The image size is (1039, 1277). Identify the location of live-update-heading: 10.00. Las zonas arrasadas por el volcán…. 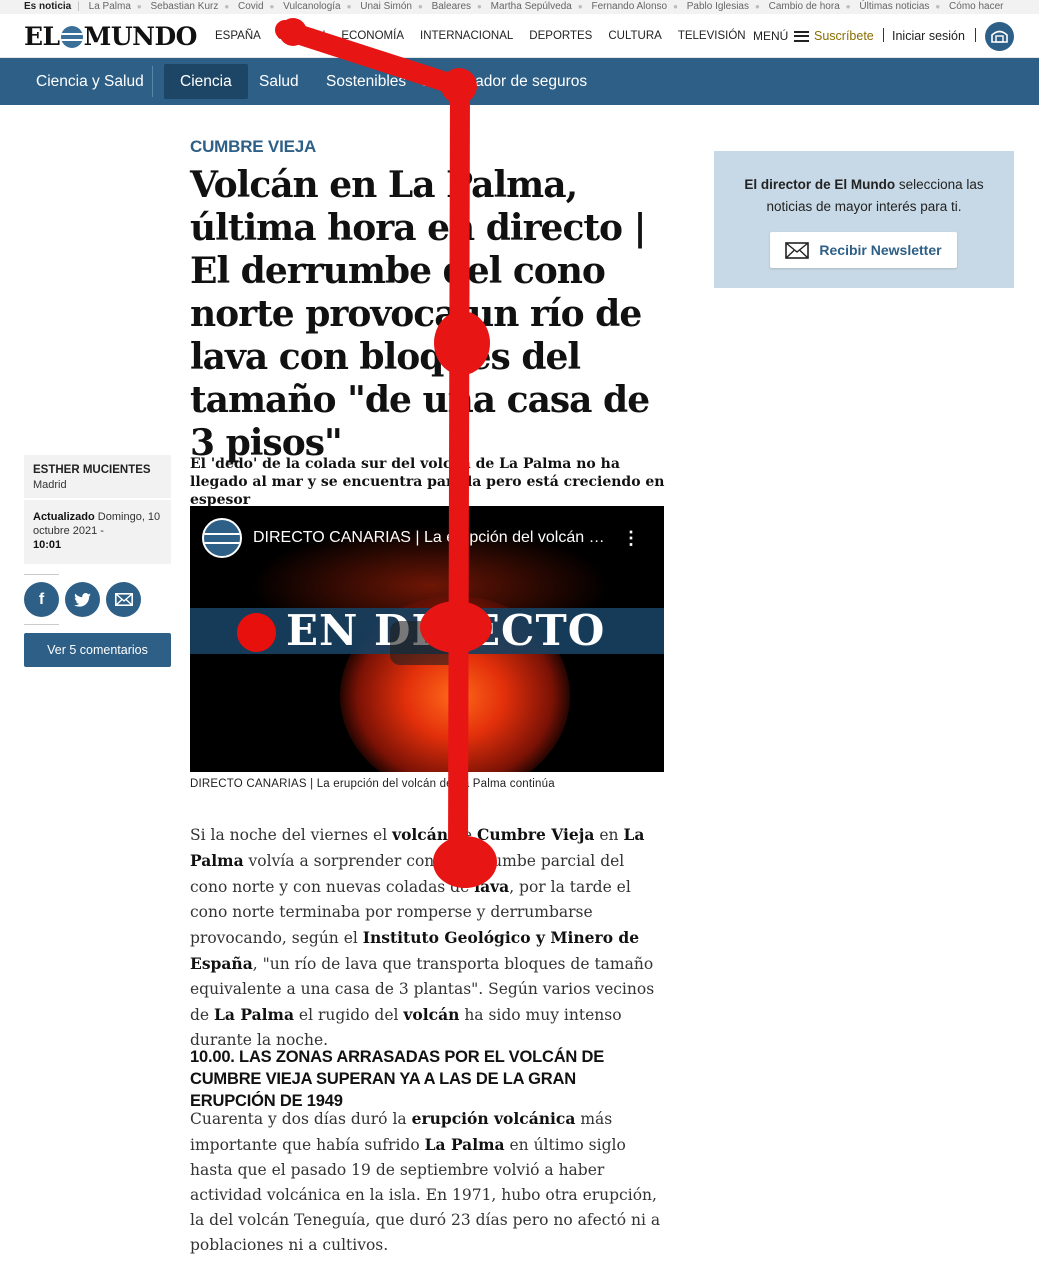
(397, 1079).